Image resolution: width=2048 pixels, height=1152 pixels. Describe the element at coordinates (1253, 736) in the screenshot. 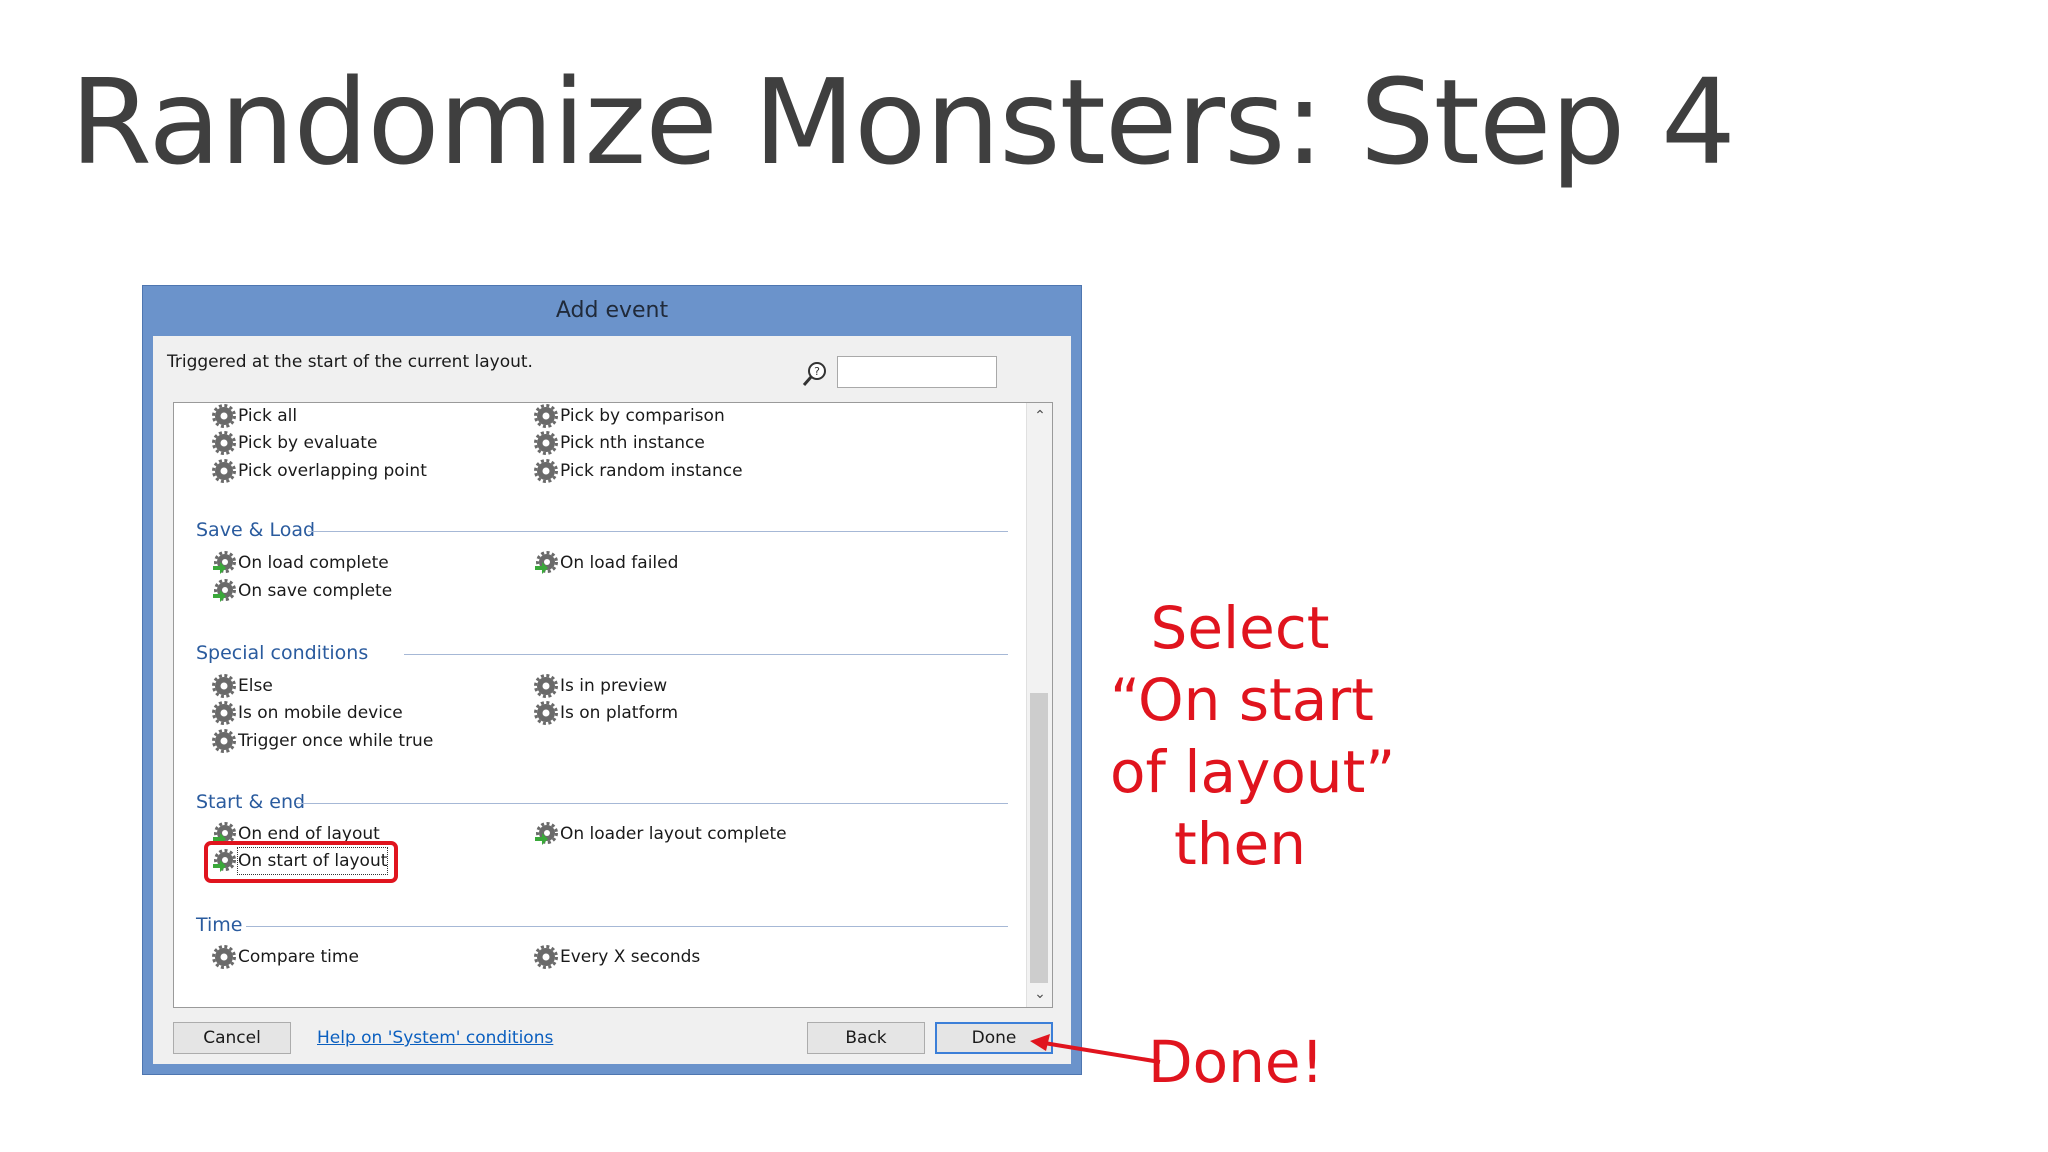

I see `instruction-annotation: Select “On start of layout” then` at that location.